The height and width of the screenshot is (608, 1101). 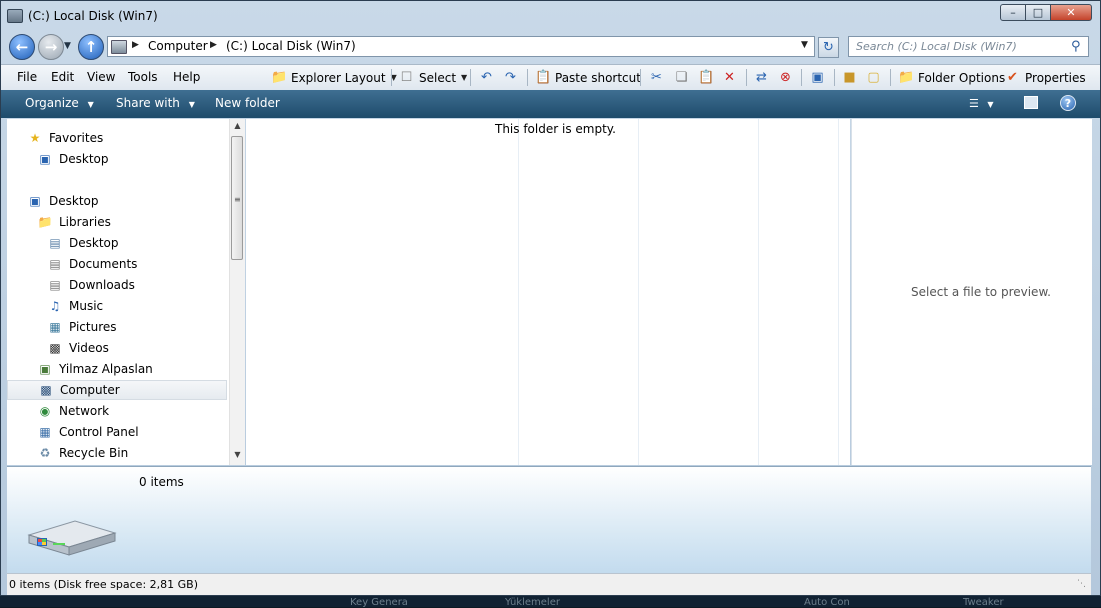 I want to click on nav-item-libraries: 📁 Libraries, so click(x=133, y=222).